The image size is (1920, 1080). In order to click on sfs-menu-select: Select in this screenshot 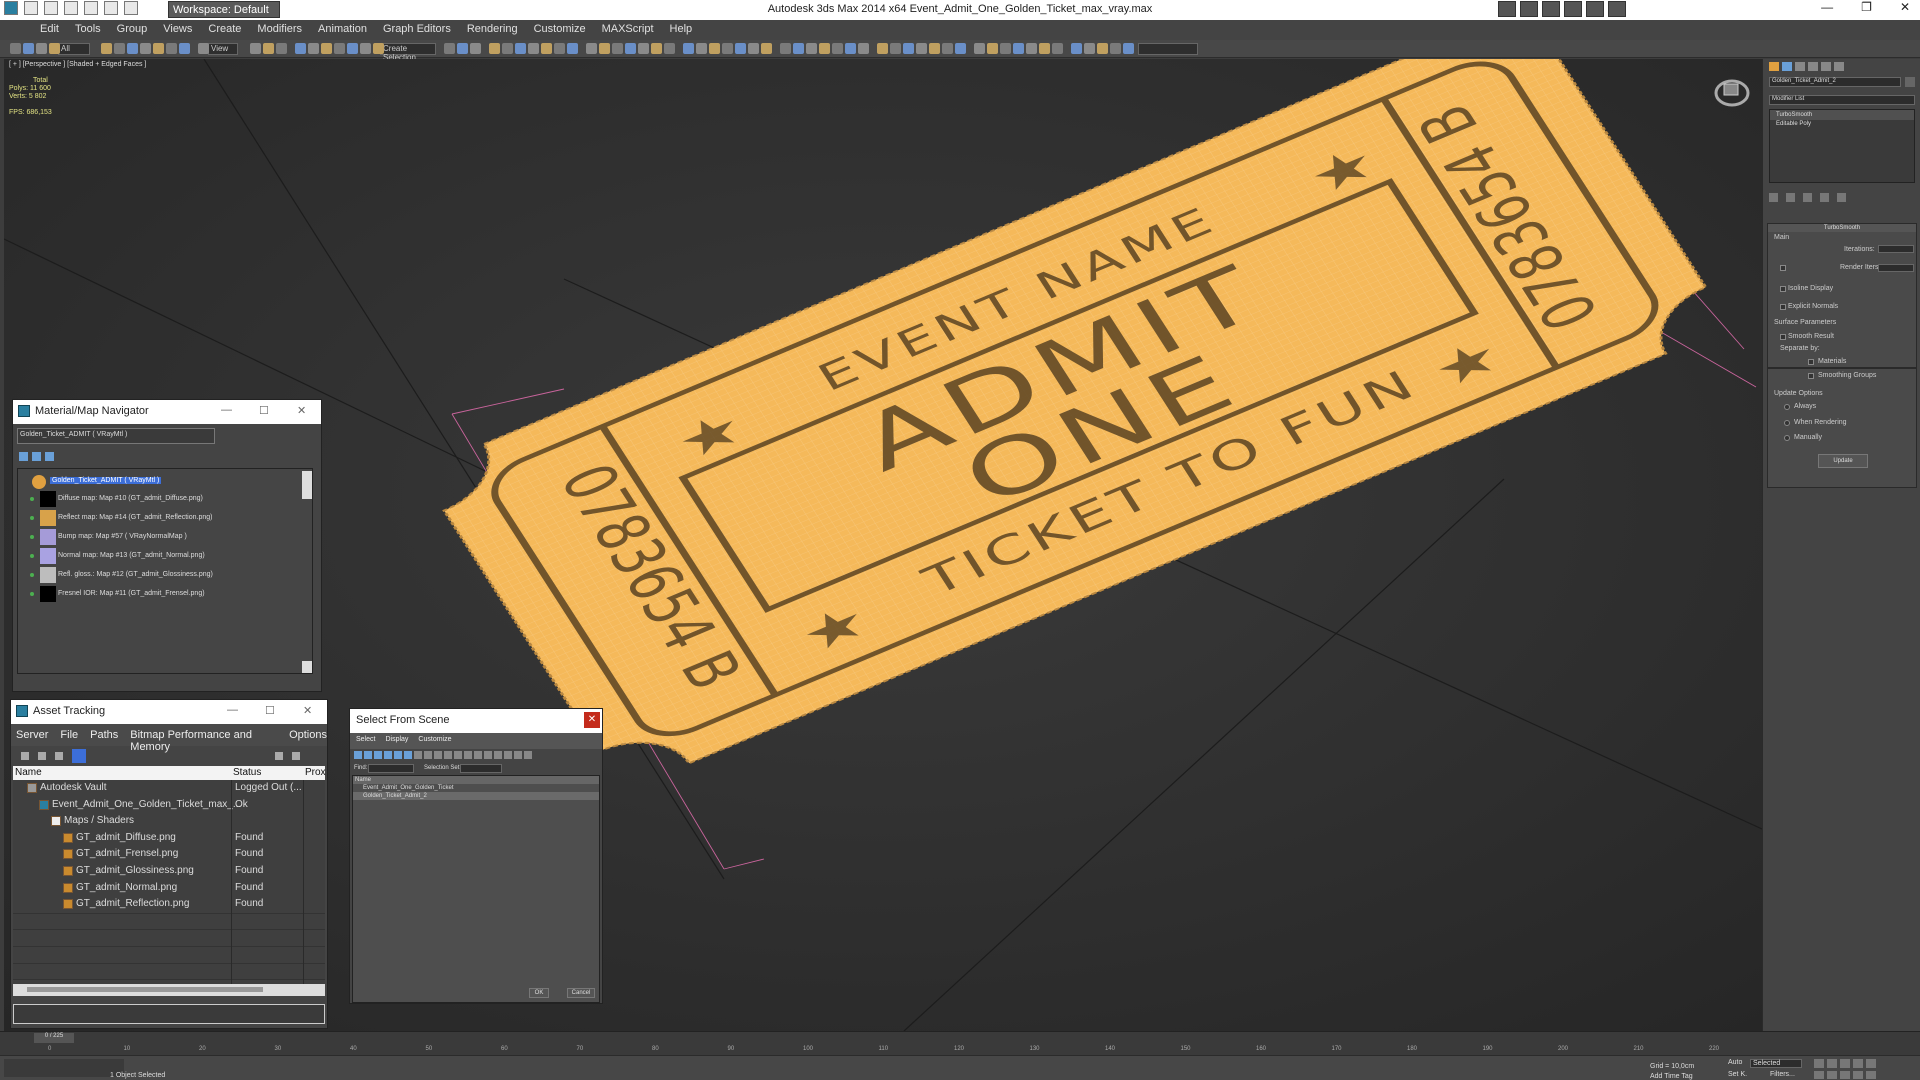, I will do `click(365, 741)`.